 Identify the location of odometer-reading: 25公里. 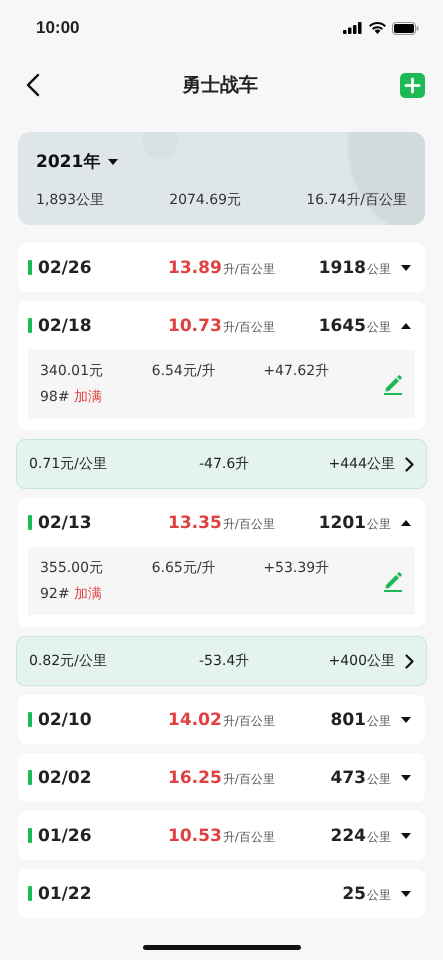
(366, 894).